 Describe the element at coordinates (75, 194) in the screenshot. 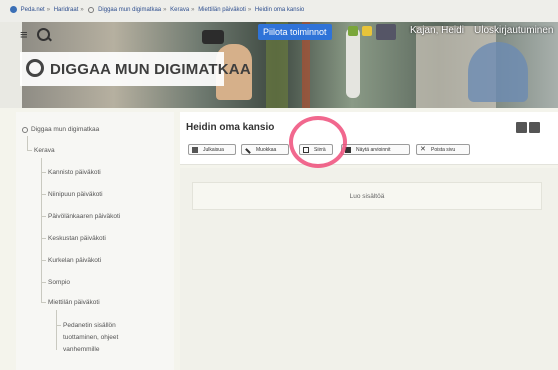

I see `sidebar-item: Niinipuun päiväkoti` at that location.